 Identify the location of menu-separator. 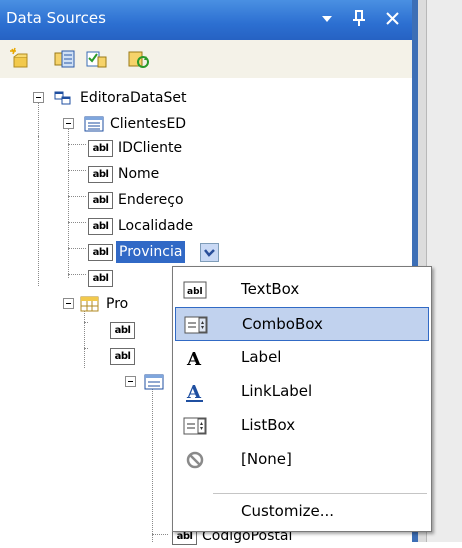
(320, 493).